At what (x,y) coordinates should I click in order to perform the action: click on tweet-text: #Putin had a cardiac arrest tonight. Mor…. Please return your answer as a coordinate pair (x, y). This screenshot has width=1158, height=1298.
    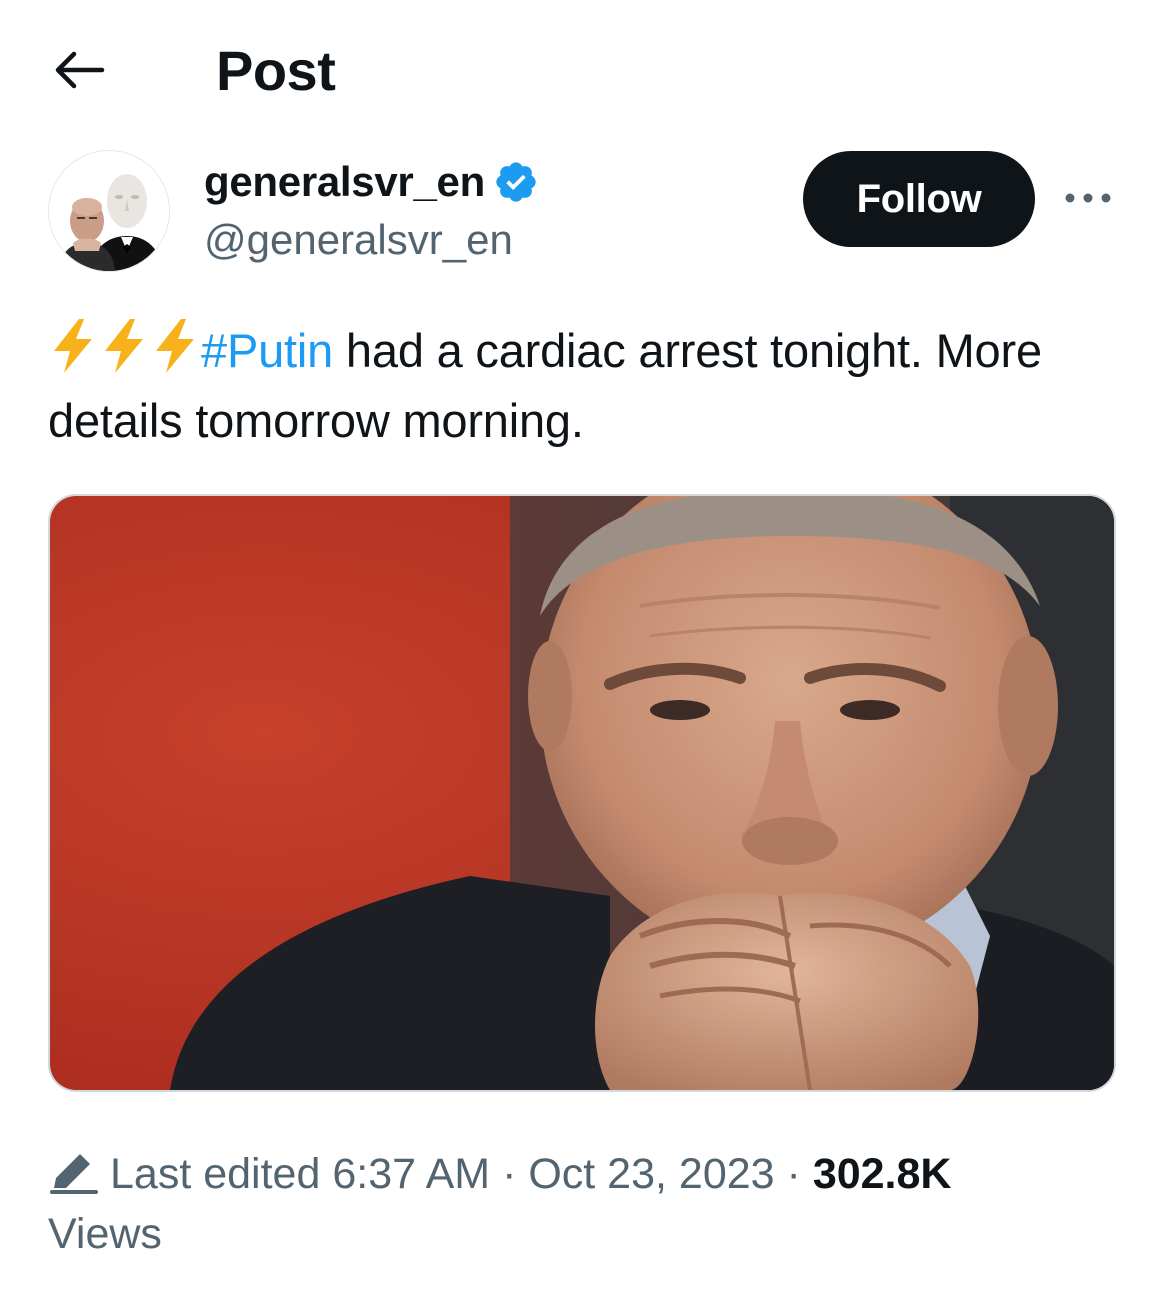
    Looking at the image, I should click on (588, 386).